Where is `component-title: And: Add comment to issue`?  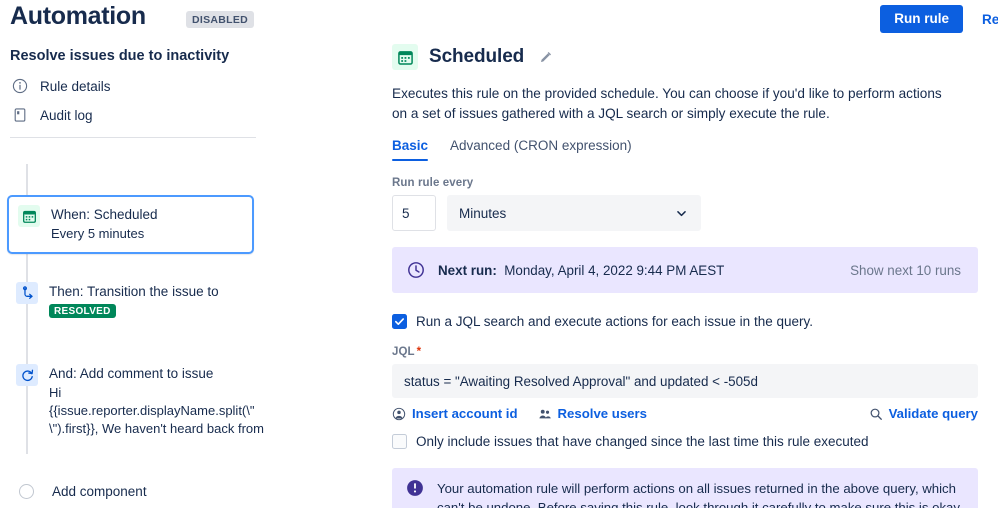
component-title: And: Add comment to issue is located at coordinates (131, 373).